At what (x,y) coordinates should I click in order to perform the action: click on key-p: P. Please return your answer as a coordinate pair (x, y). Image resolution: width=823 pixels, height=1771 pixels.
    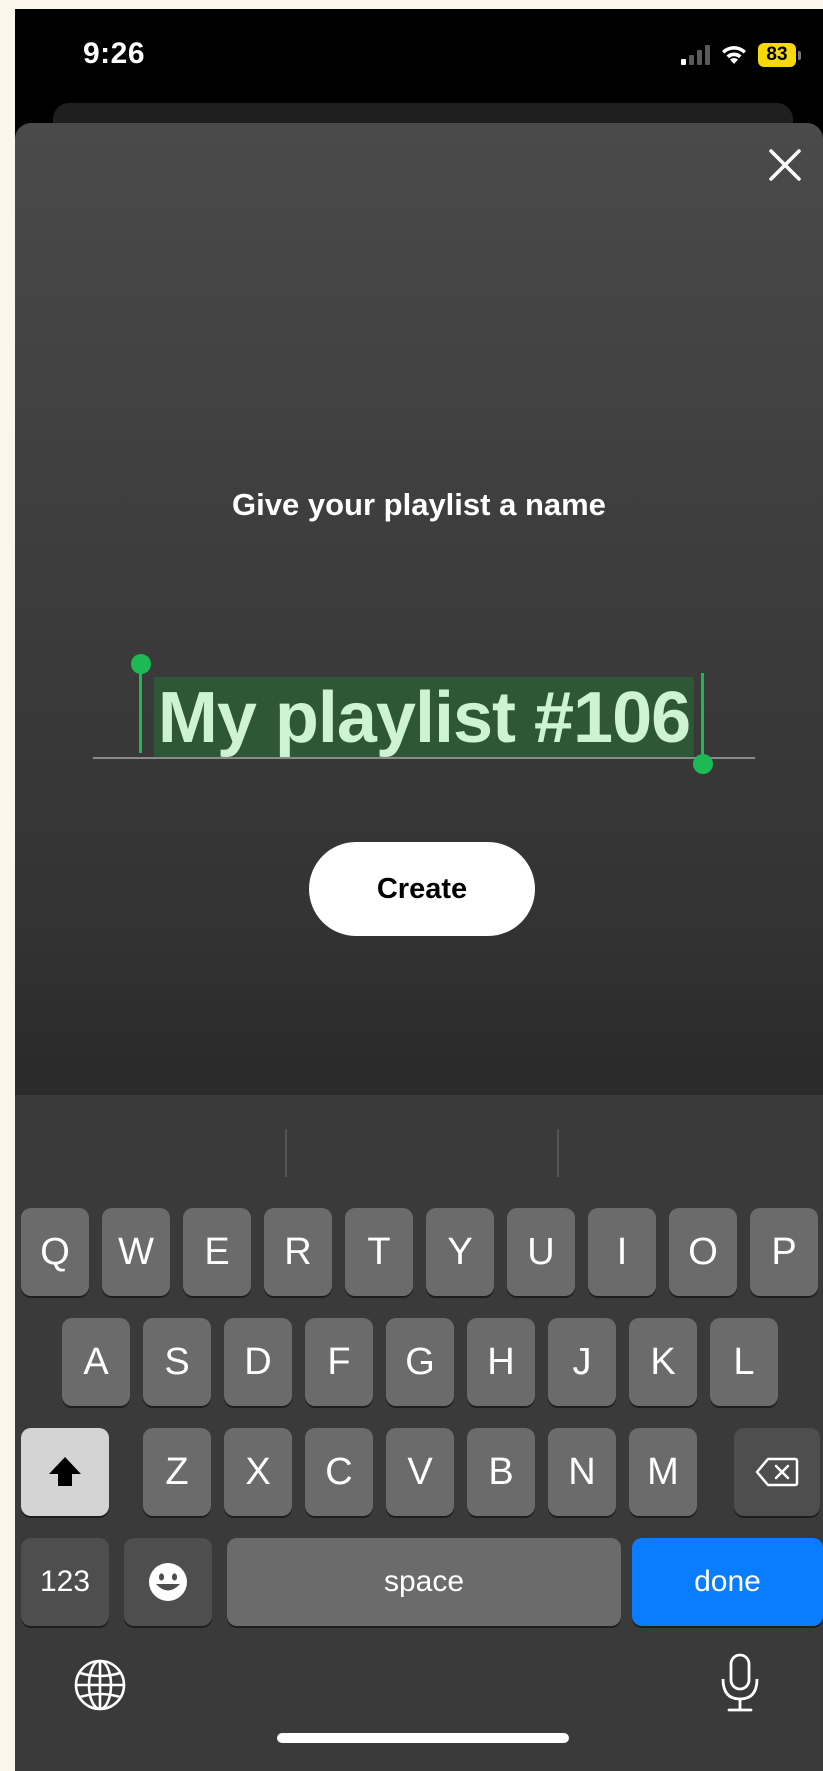
    Looking at the image, I should click on (784, 1252).